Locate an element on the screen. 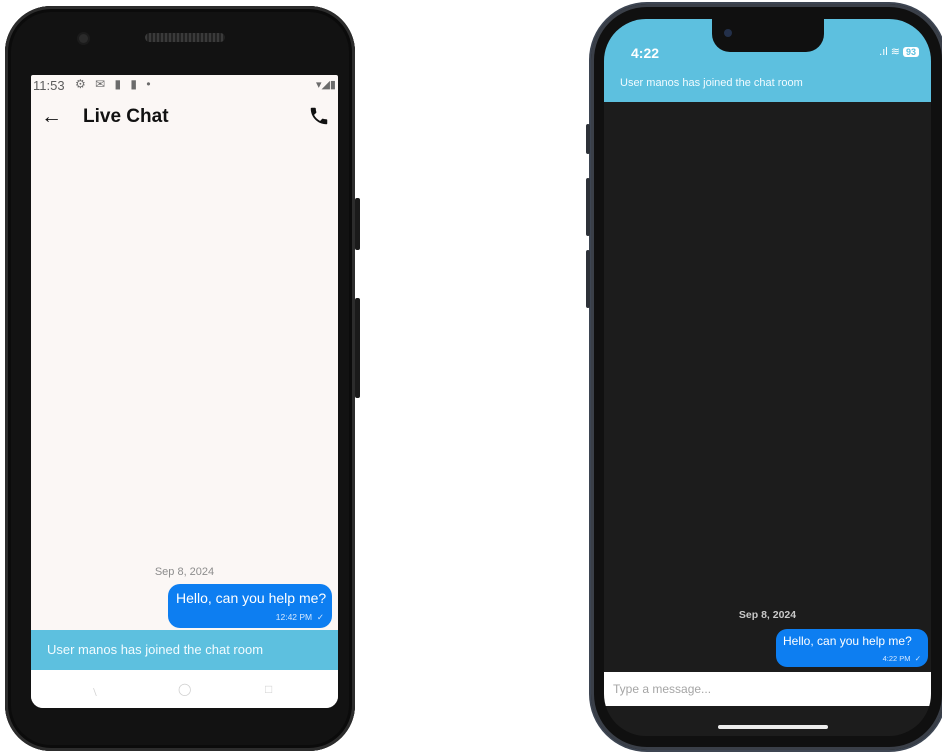  status-bar: 11:53 ⚙ ✉ ▮ ▮ • ▾◢▮ is located at coordinates (184, 85).